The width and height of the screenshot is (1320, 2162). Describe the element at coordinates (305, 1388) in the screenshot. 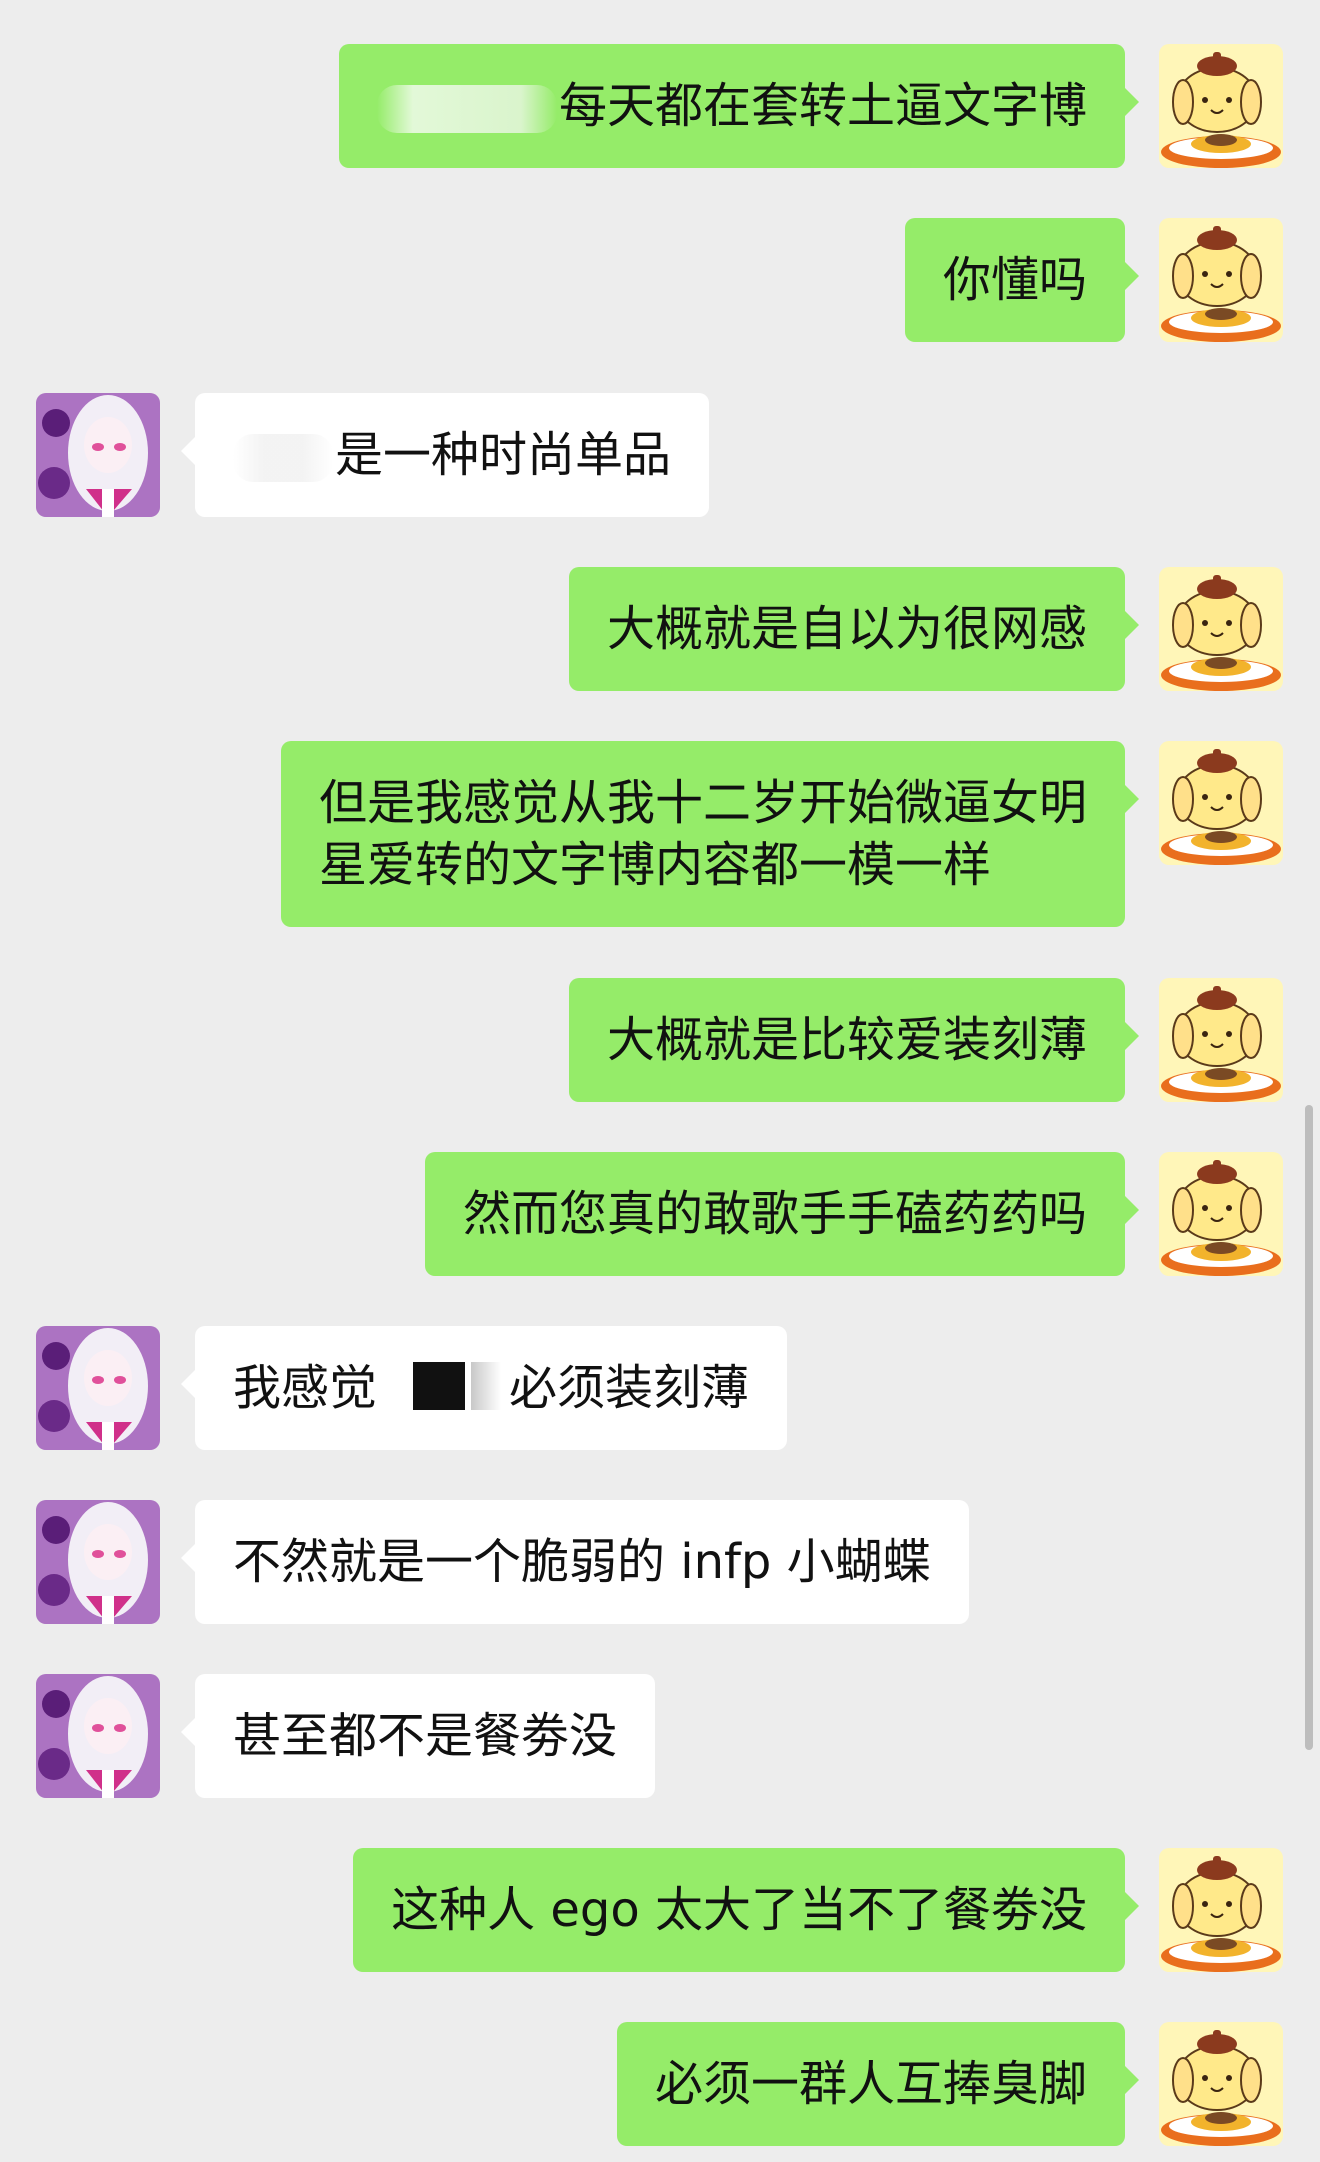

I see `message-text: 我感觉` at that location.